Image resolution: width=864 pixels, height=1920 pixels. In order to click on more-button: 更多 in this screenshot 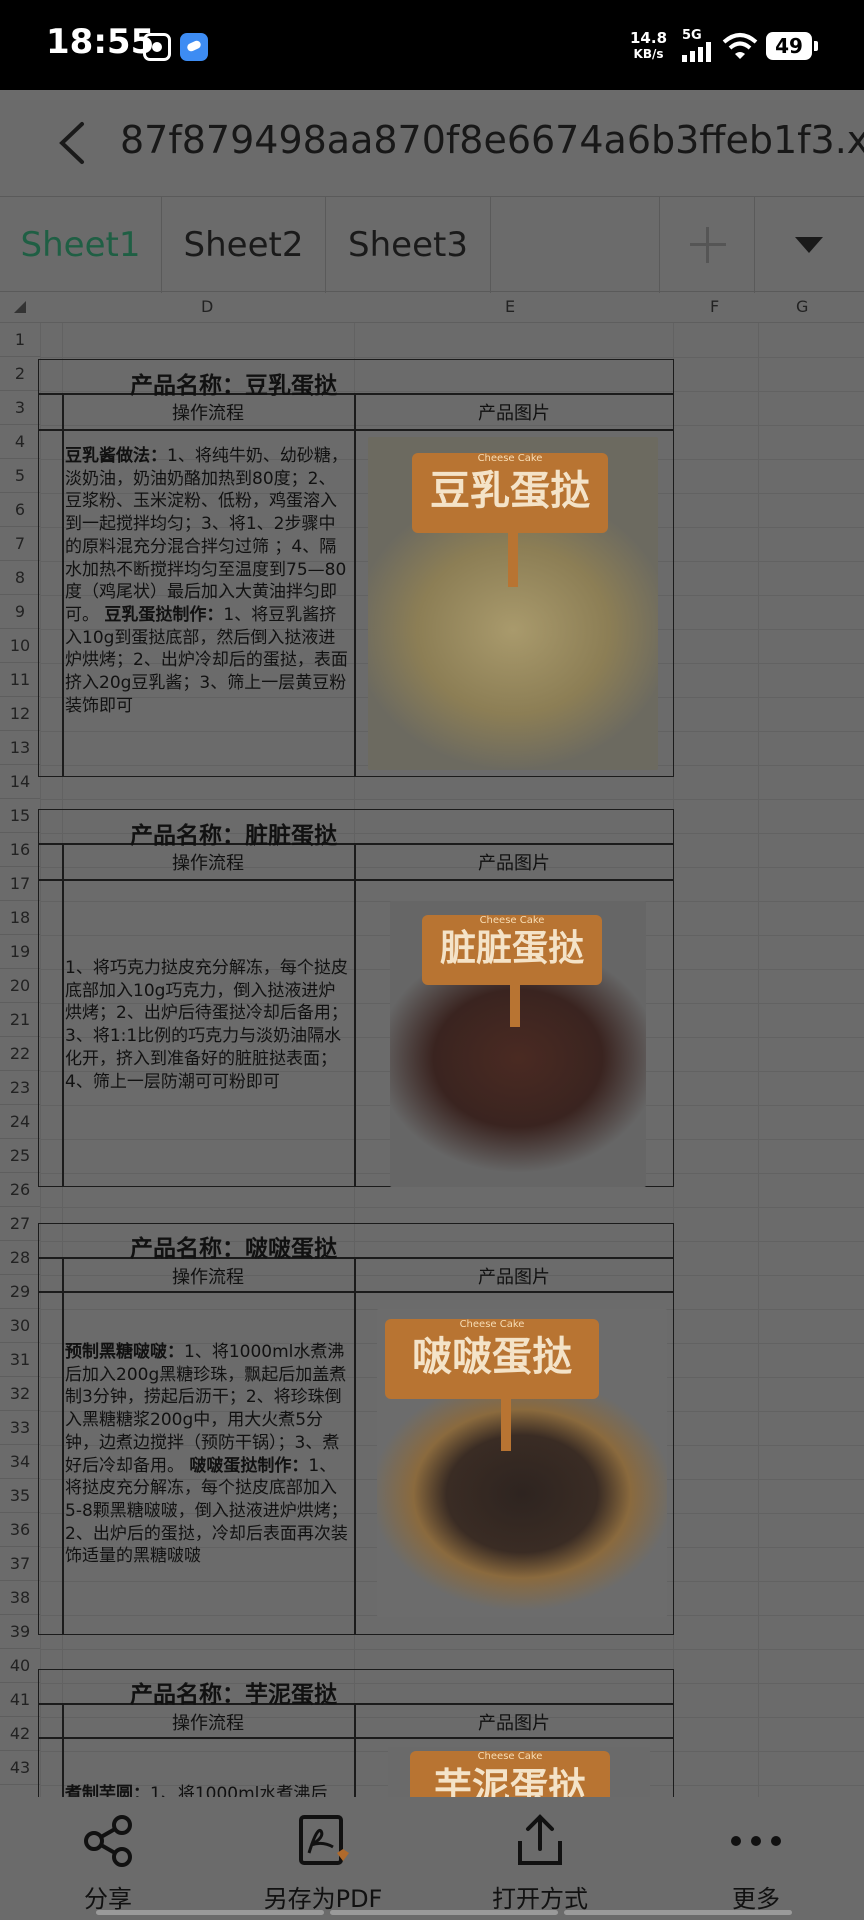, I will do `click(756, 1858)`.